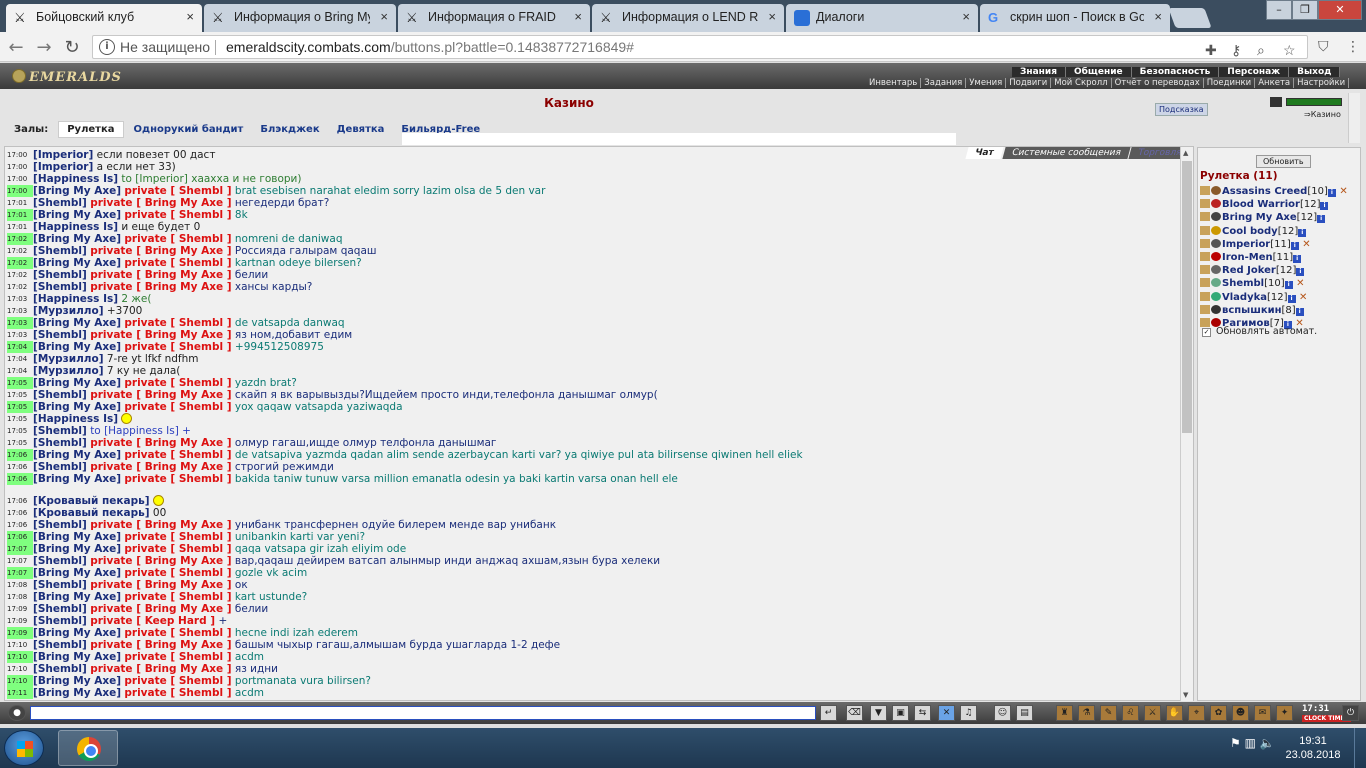 This screenshot has width=1366, height=768. I want to click on scroll-thumb, so click(1187, 297).